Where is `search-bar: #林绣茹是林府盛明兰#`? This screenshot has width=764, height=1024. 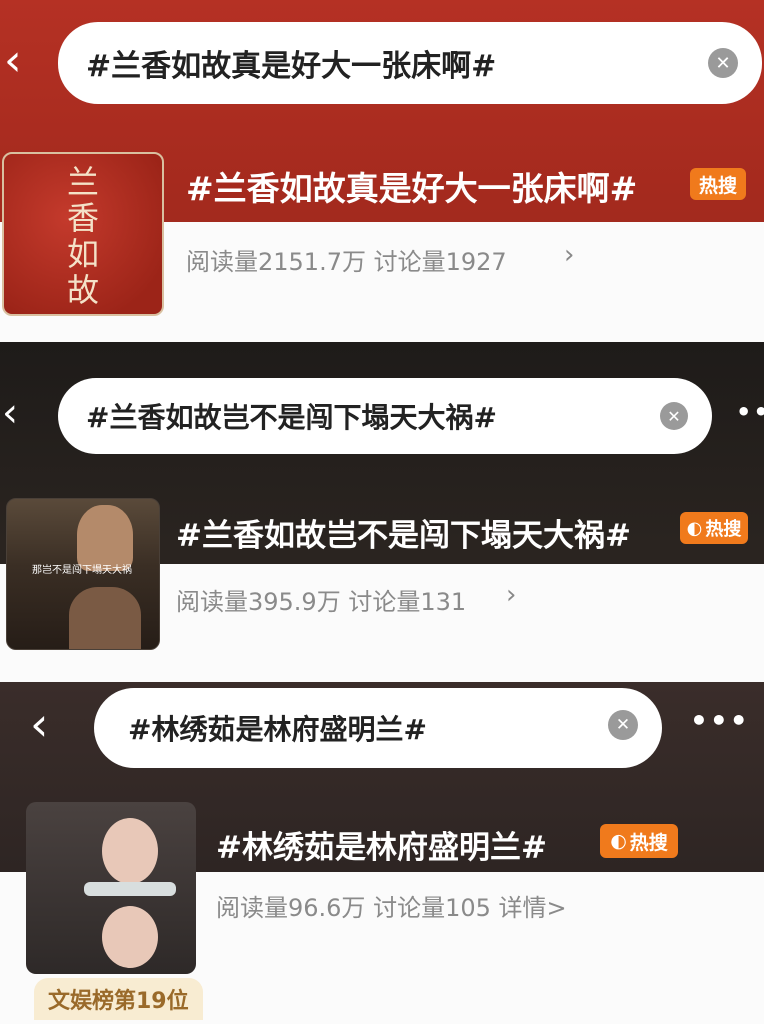 search-bar: #林绣茹是林府盛明兰# is located at coordinates (378, 728).